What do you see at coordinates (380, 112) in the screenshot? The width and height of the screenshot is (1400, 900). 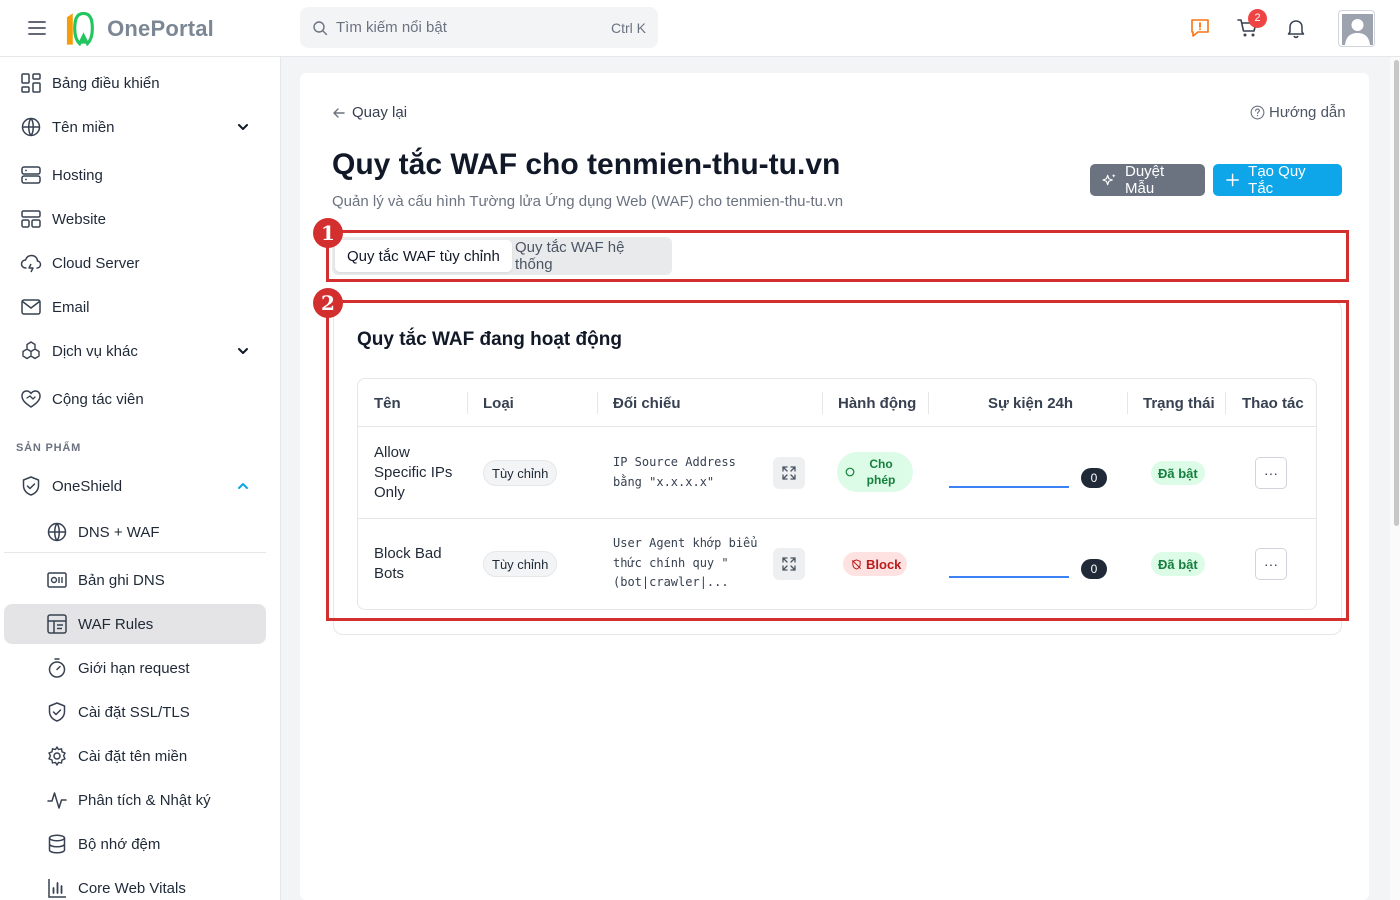 I see `back-label: Quay lại` at bounding box center [380, 112].